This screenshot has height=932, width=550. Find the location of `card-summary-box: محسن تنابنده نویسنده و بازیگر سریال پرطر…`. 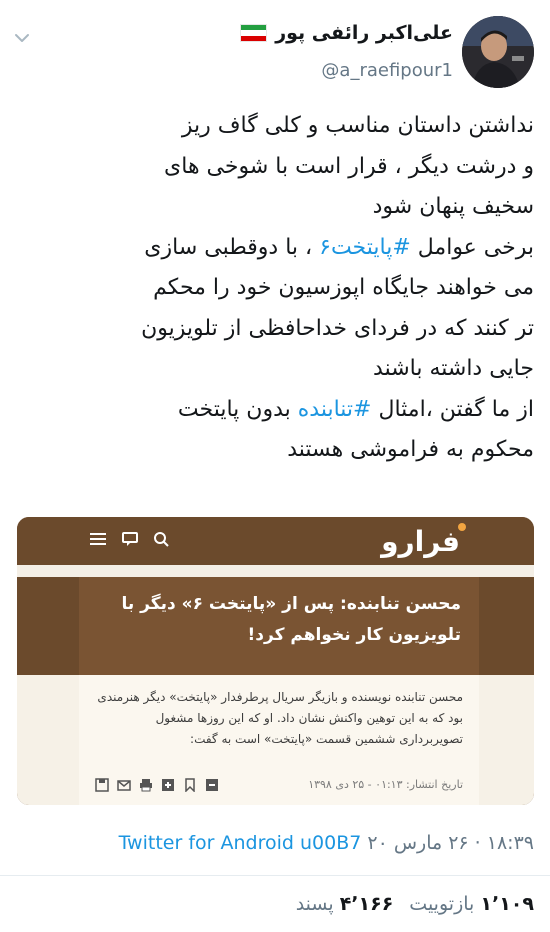

card-summary-box: محسن تنابنده نویسنده و بازیگر سریال پرطر… is located at coordinates (279, 740).